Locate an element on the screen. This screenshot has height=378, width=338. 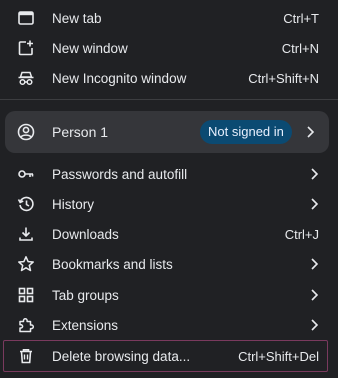
menu-item-bookmarks-and-lists: Bookmarks and lists is located at coordinates (169, 264).